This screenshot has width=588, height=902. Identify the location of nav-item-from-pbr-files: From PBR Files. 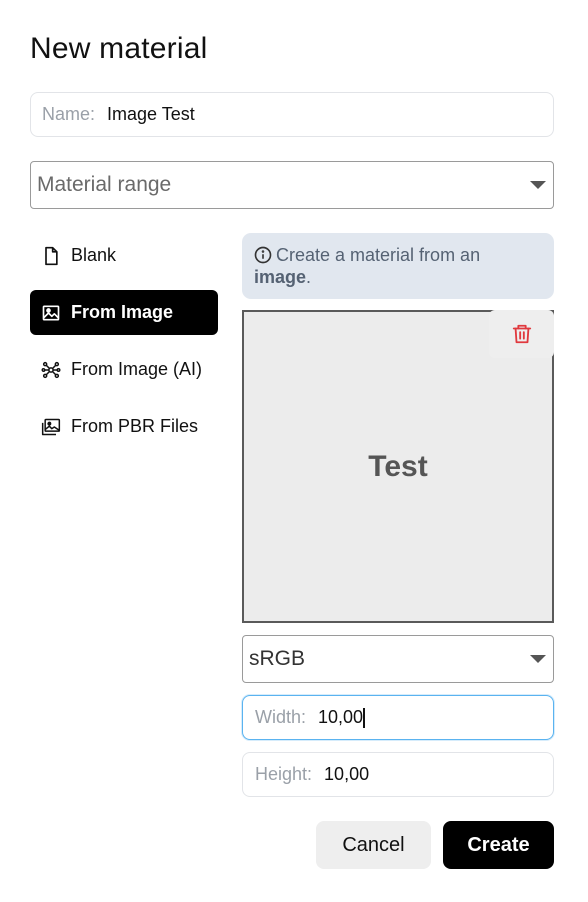
(124, 426).